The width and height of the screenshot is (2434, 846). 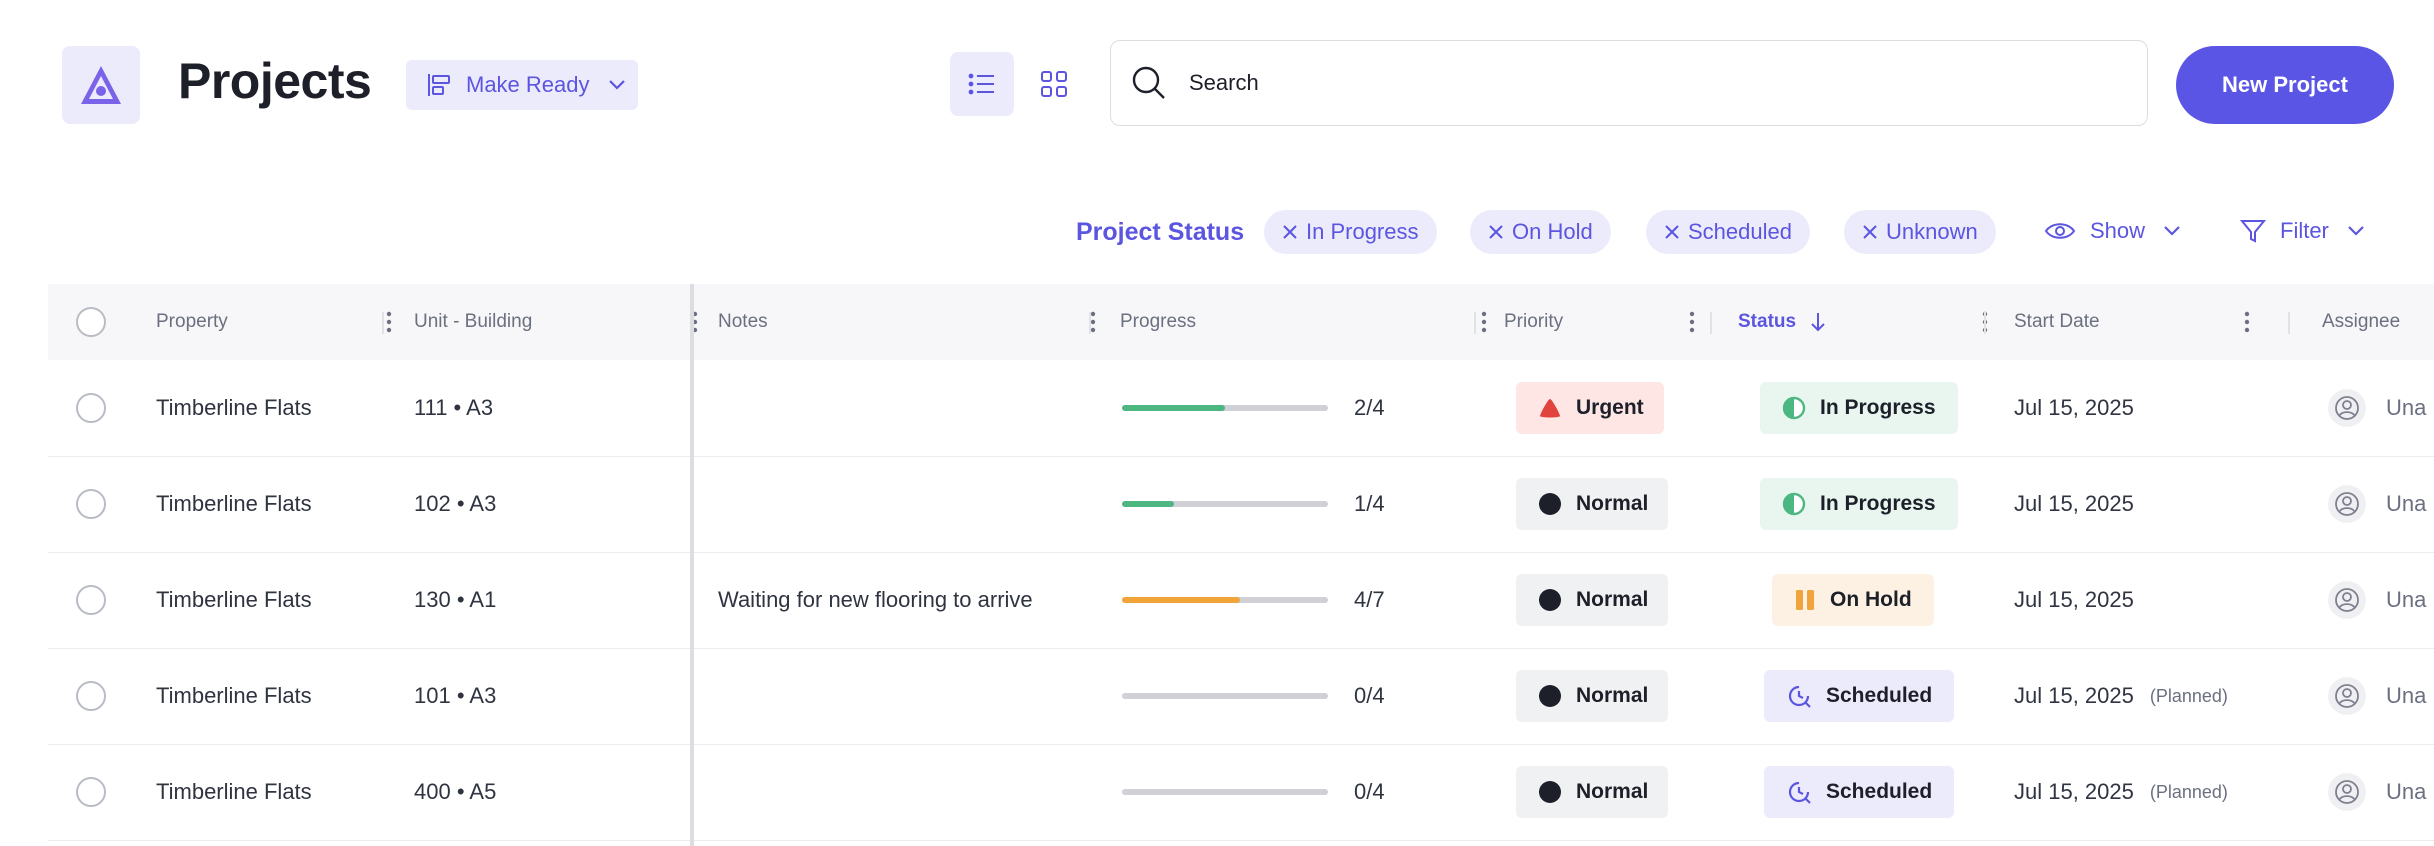 What do you see at coordinates (692, 565) in the screenshot?
I see `frozen-column-divider` at bounding box center [692, 565].